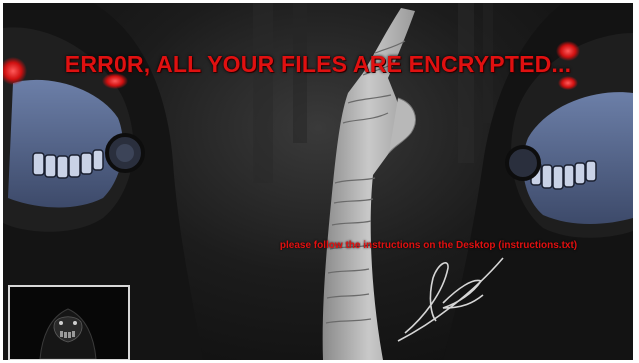  I want to click on thumbnail-figure-icon, so click(69, 323).